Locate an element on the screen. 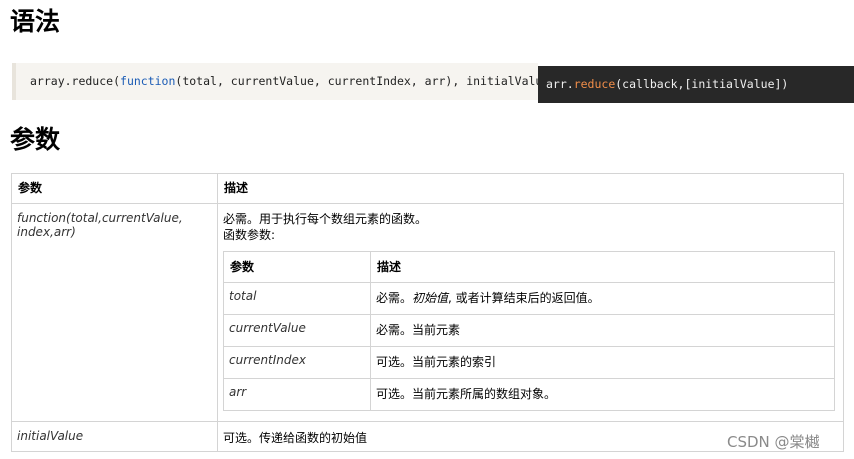  param-function: function(total,currentValue, index,arr) is located at coordinates (114, 312).